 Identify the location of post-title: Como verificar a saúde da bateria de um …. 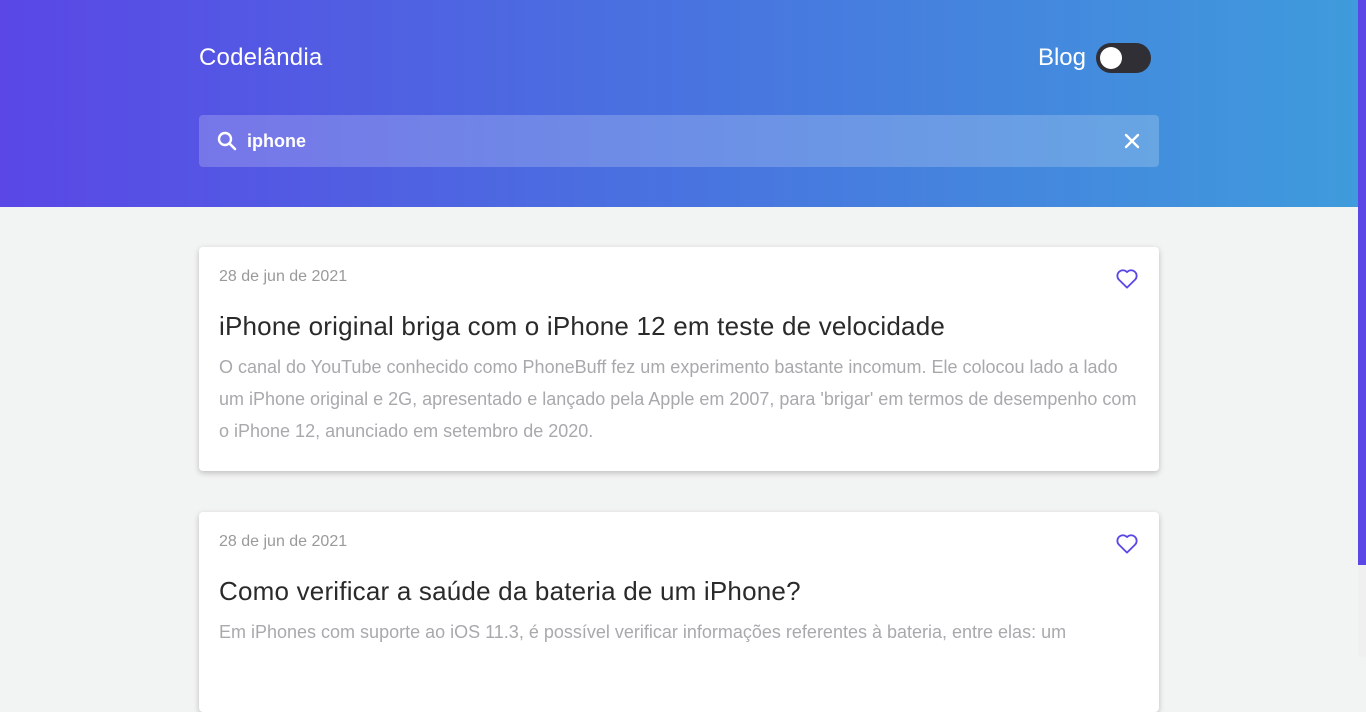
(510, 591).